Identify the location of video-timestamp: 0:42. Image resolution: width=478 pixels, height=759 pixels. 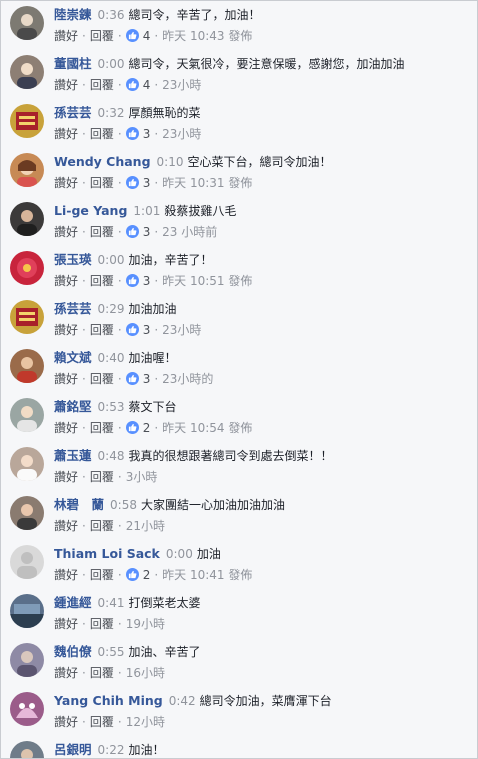
(182, 701).